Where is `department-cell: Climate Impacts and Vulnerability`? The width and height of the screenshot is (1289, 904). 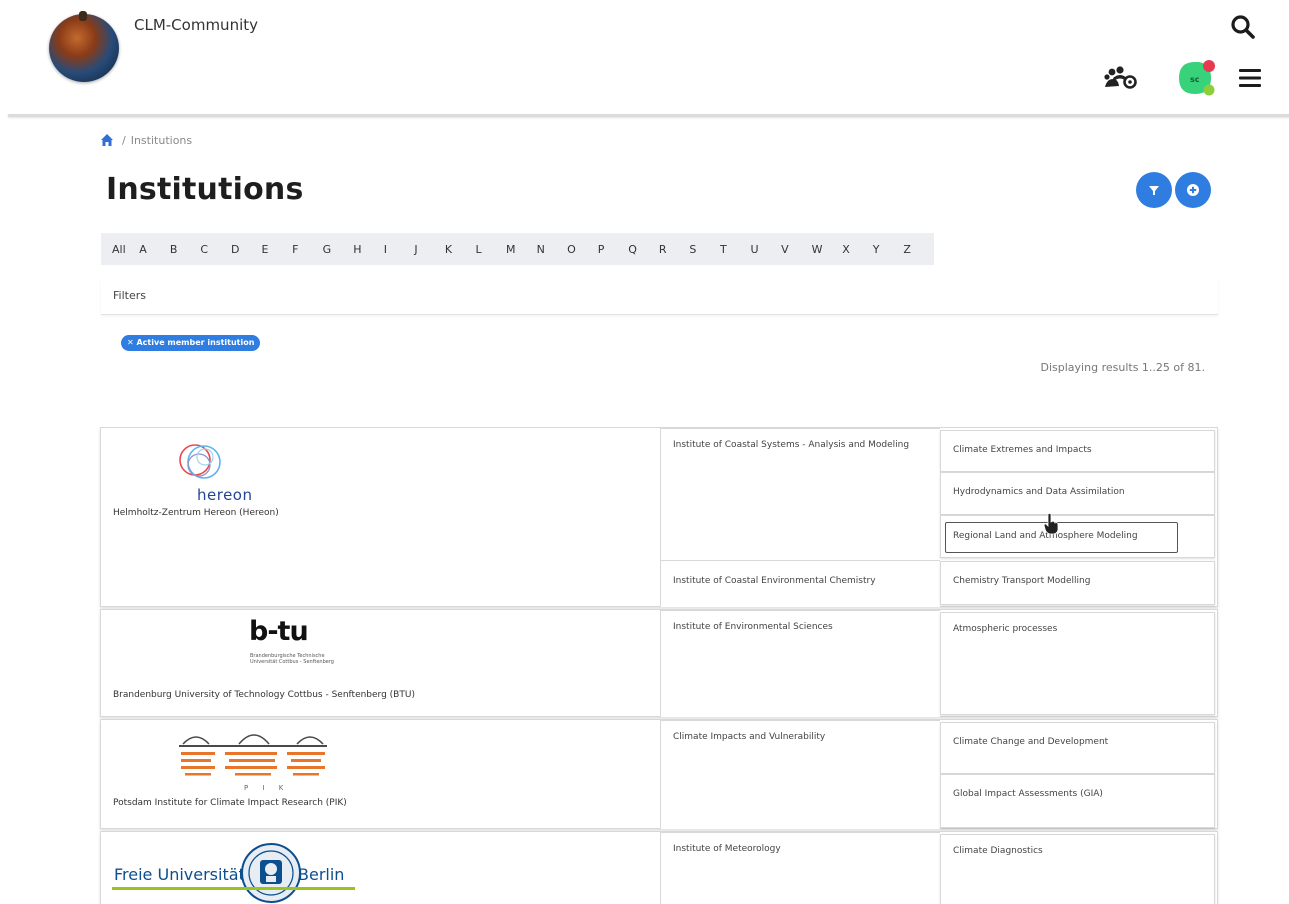 department-cell: Climate Impacts and Vulnerability is located at coordinates (800, 774).